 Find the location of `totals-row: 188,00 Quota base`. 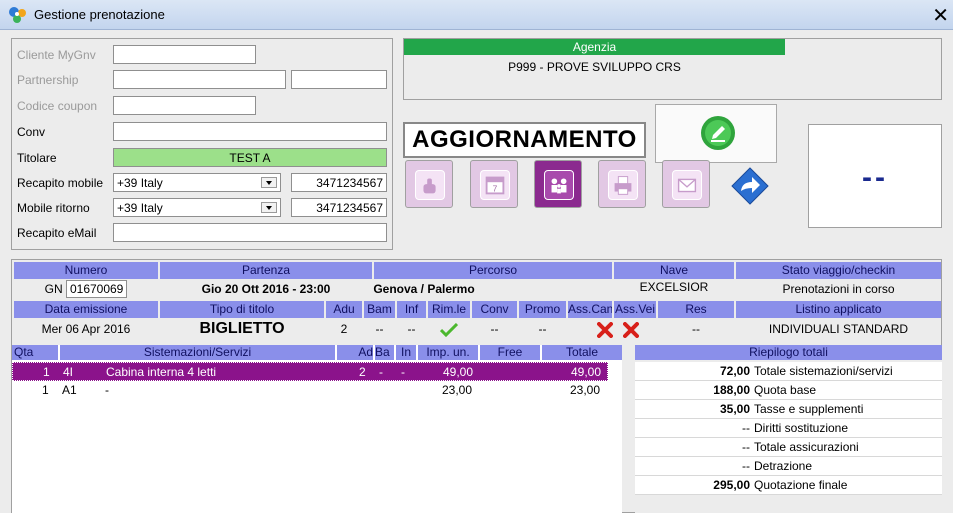

totals-row: 188,00 Quota base is located at coordinates (788, 390).